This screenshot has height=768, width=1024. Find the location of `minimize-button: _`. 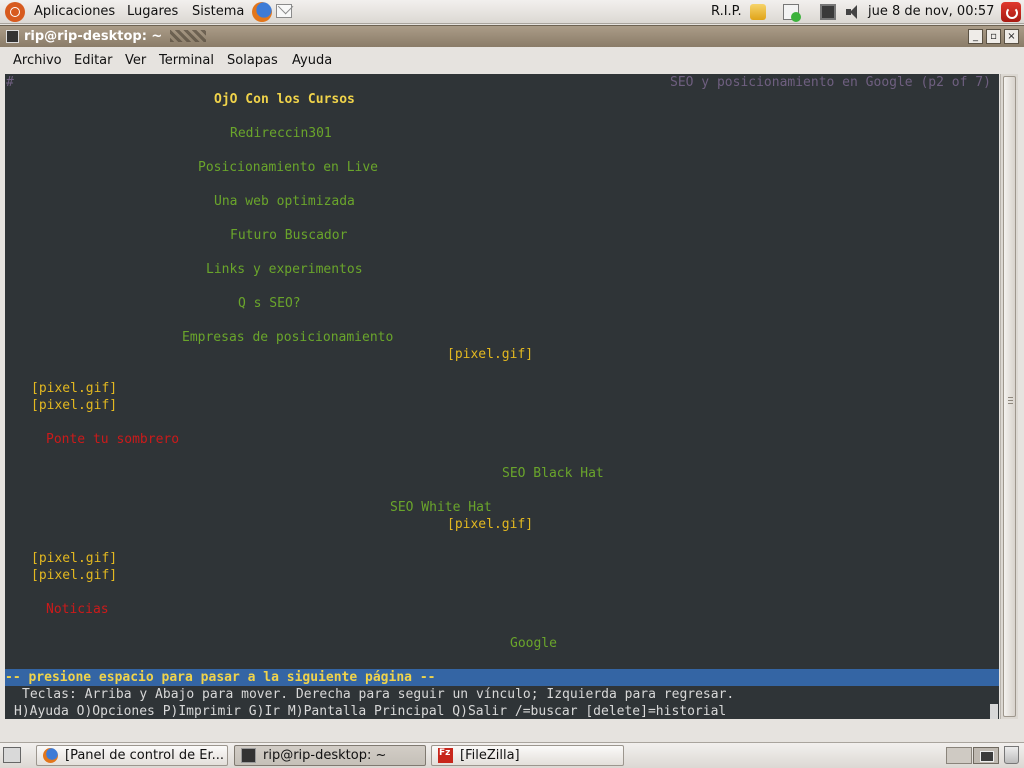

minimize-button: _ is located at coordinates (975, 36).